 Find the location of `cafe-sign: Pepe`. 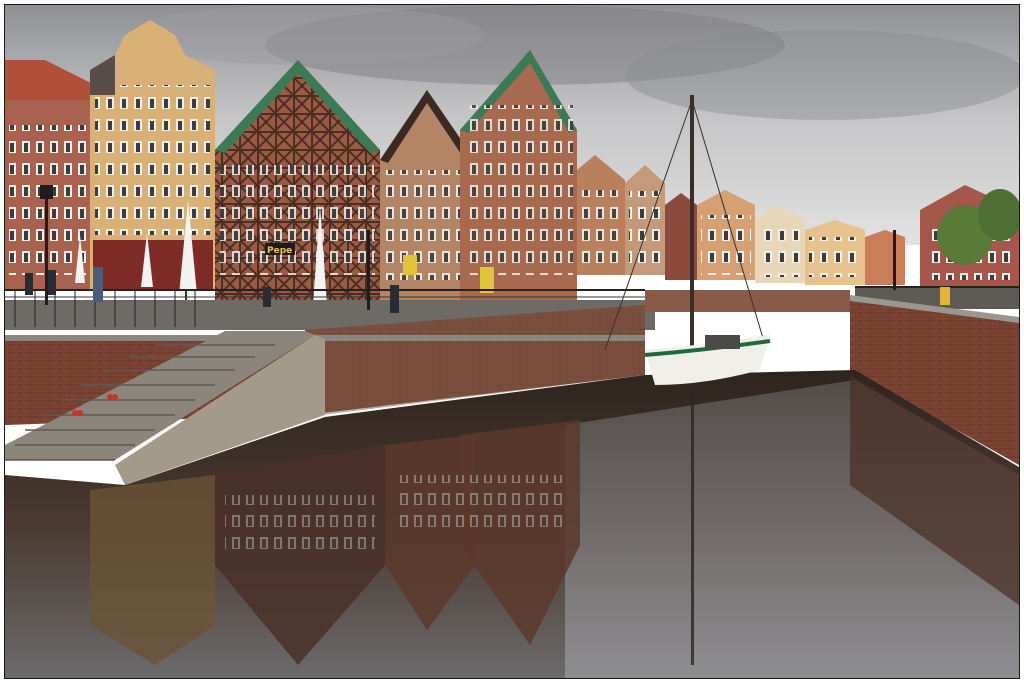

cafe-sign: Pepe is located at coordinates (279, 251).